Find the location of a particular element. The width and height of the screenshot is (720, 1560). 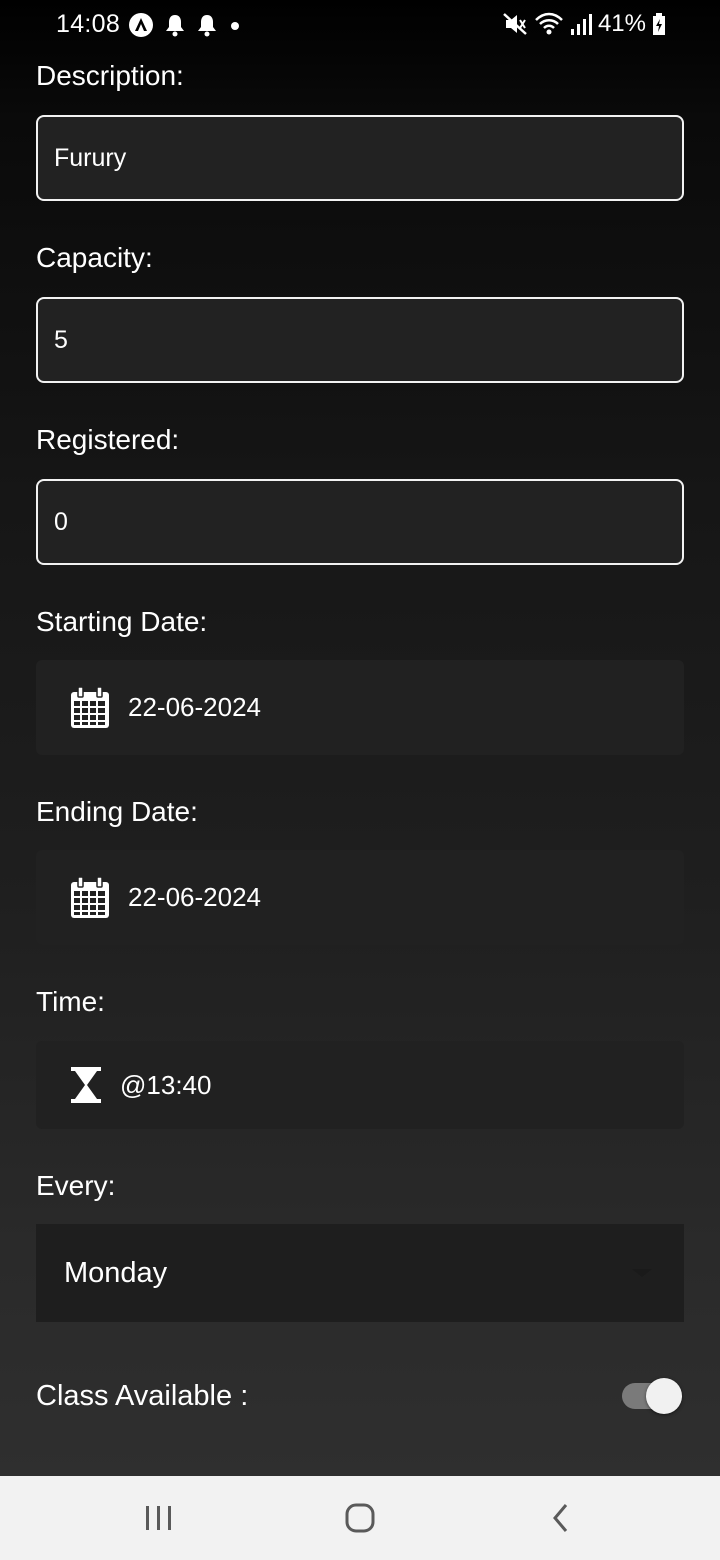

registered-label: Registered: is located at coordinates (108, 439).